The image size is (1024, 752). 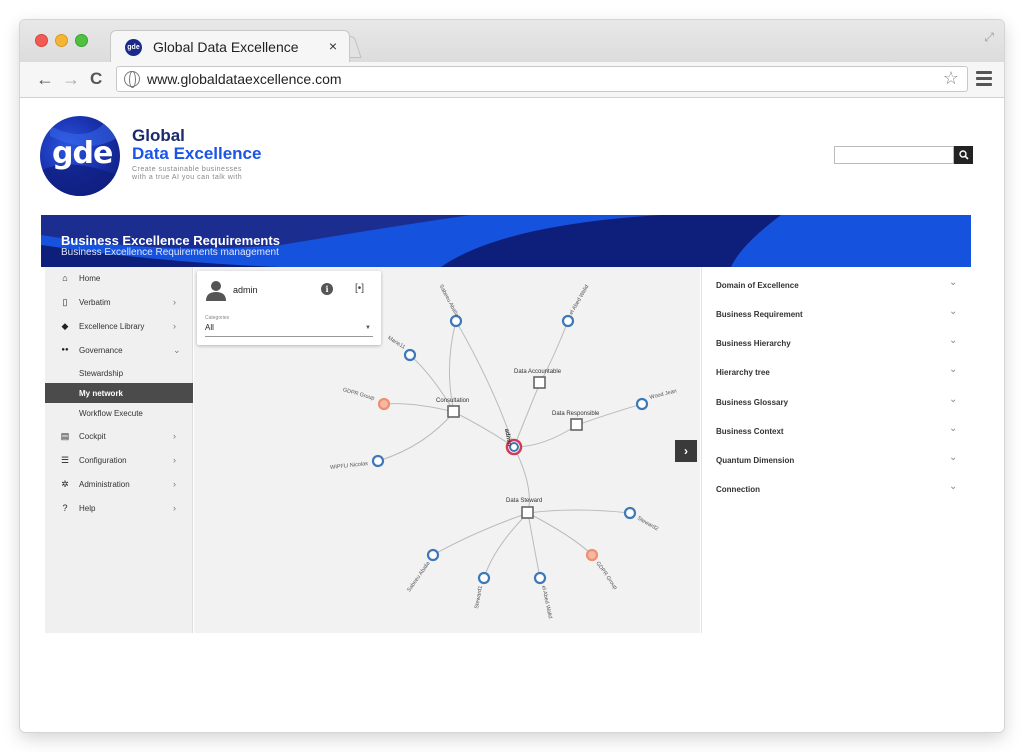 I want to click on sidebar-item-workflow-execute: Workflow Execute, so click(x=119, y=413).